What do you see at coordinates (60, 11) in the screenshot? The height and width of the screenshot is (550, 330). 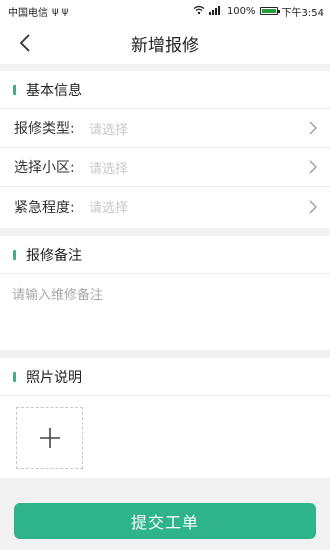 I see `usb-icon: ψ ψ` at bounding box center [60, 11].